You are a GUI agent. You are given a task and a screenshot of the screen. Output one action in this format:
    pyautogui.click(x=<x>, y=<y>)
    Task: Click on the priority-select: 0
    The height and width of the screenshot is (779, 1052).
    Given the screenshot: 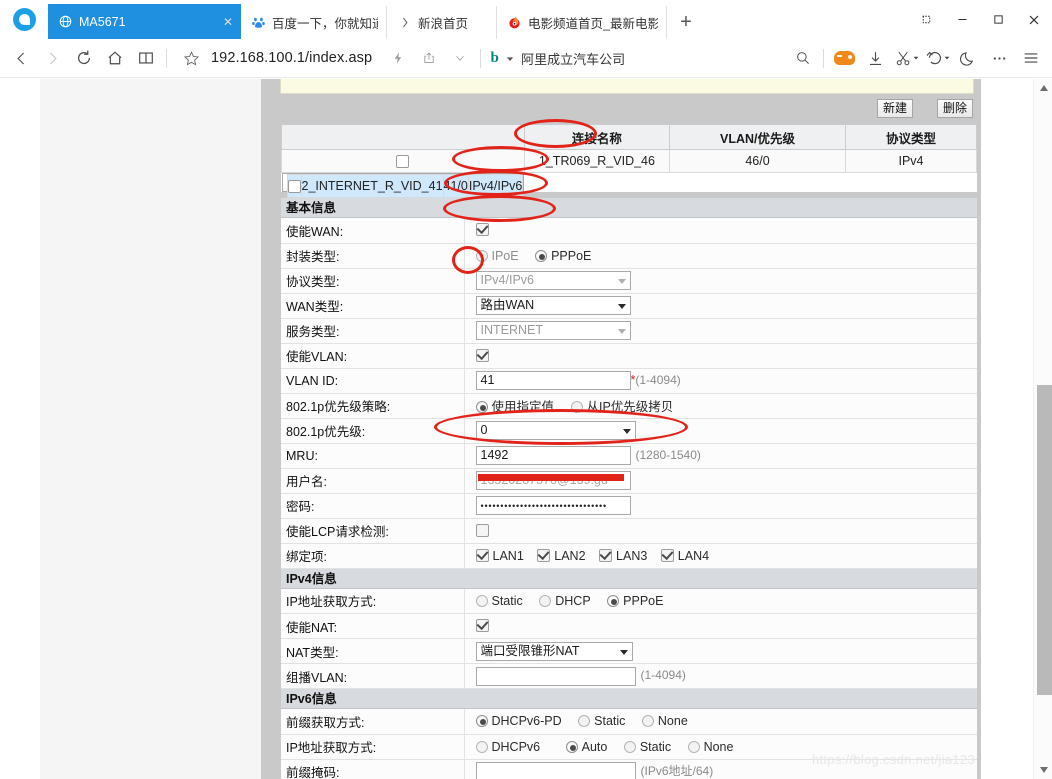 What is the action you would take?
    pyautogui.click(x=555, y=430)
    